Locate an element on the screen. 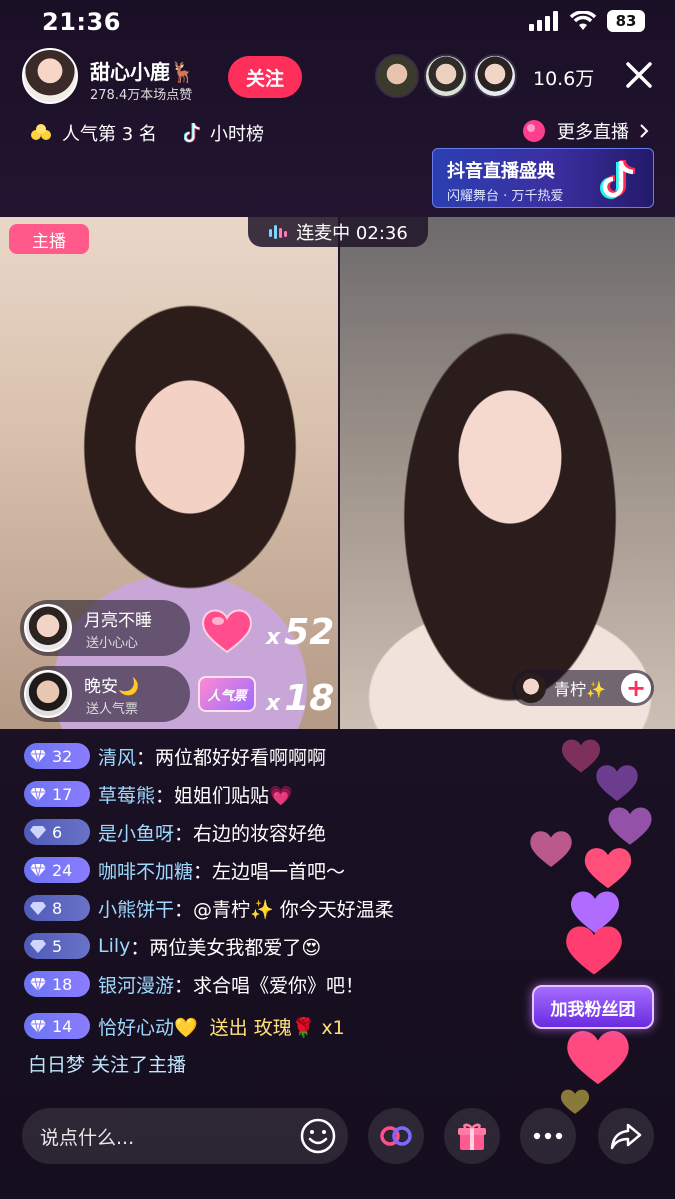  co-host-button is located at coordinates (396, 1136).